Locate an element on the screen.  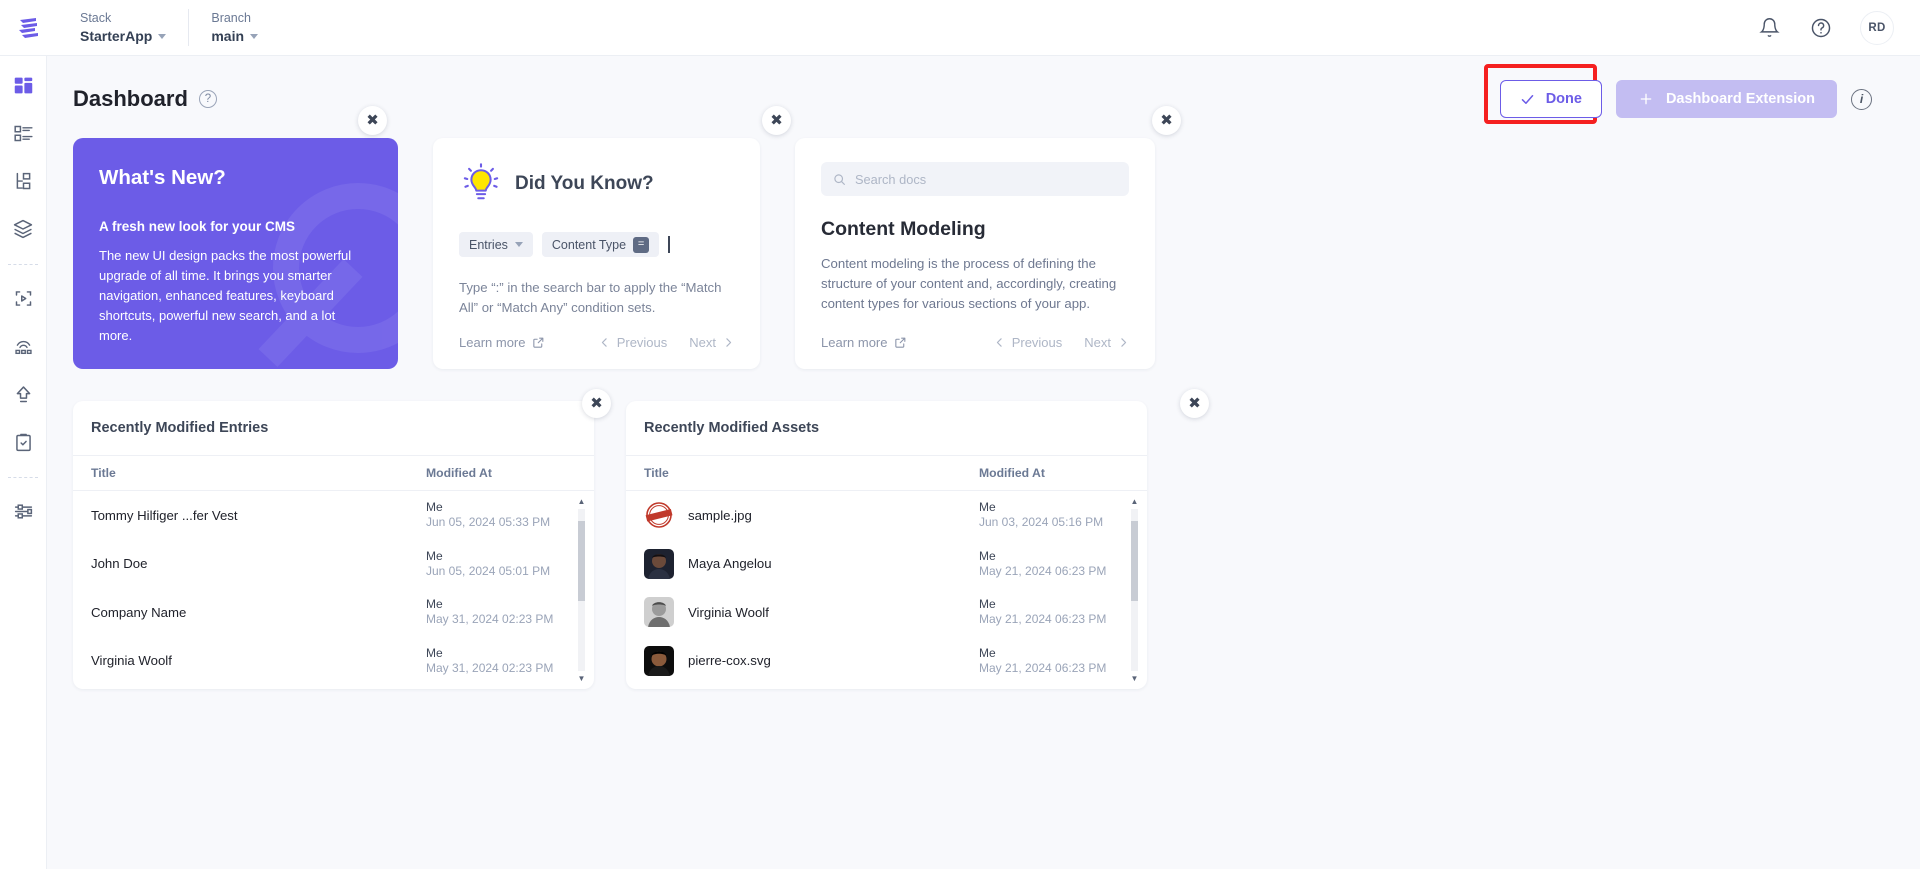
external-link-icon is located at coordinates (900, 342).